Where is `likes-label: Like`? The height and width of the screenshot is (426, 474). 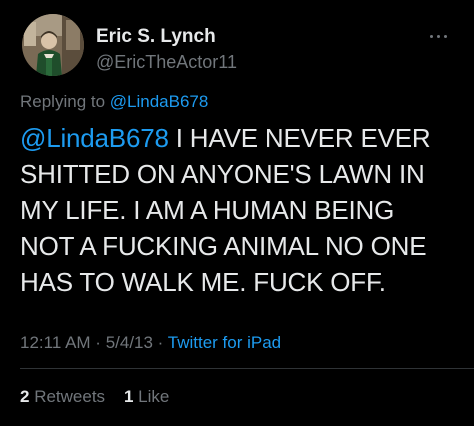 likes-label: Like is located at coordinates (151, 396).